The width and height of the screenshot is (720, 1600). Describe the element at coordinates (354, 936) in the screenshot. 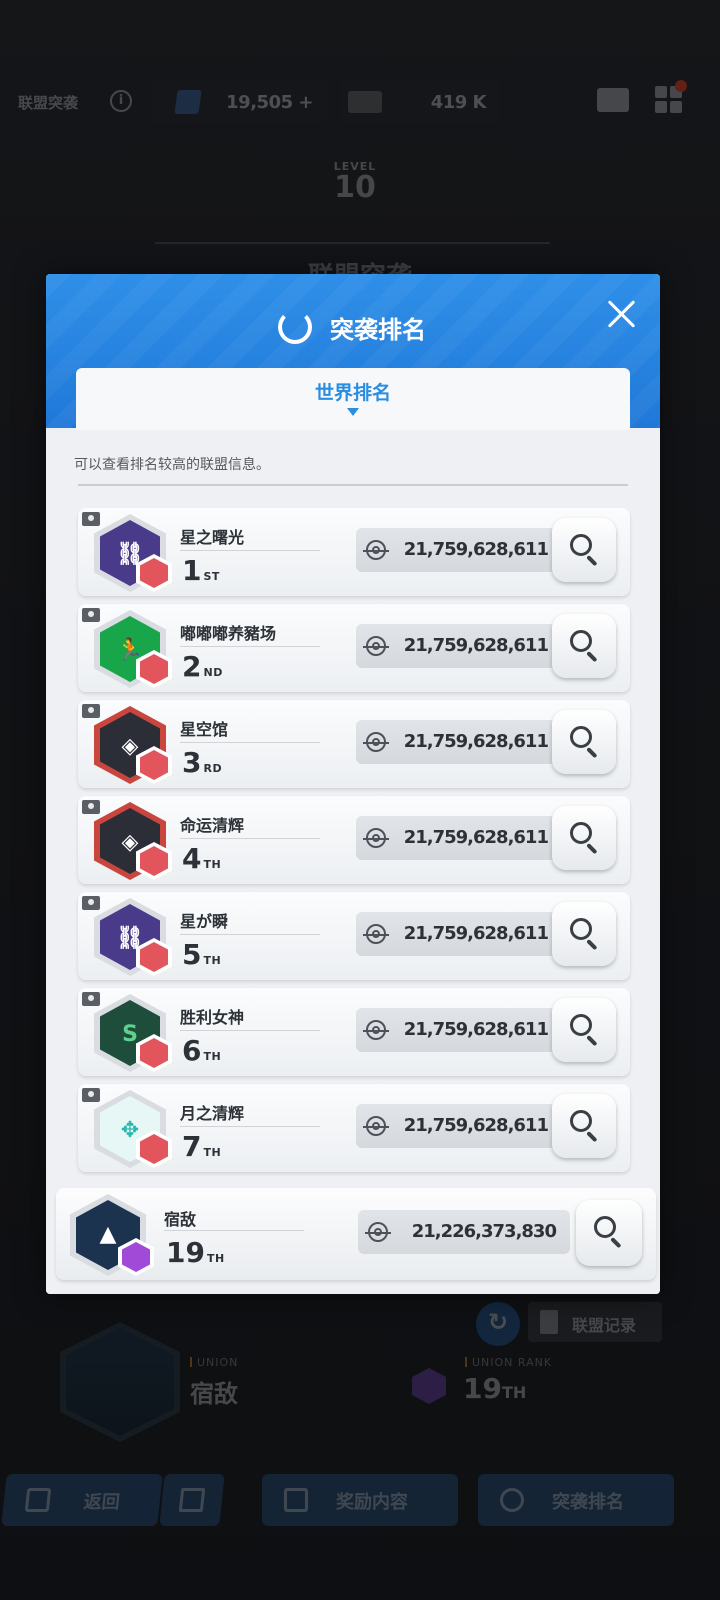

I see `ranking-row: ⛓ 星が瞬 5 TH 21,759,628,611` at that location.